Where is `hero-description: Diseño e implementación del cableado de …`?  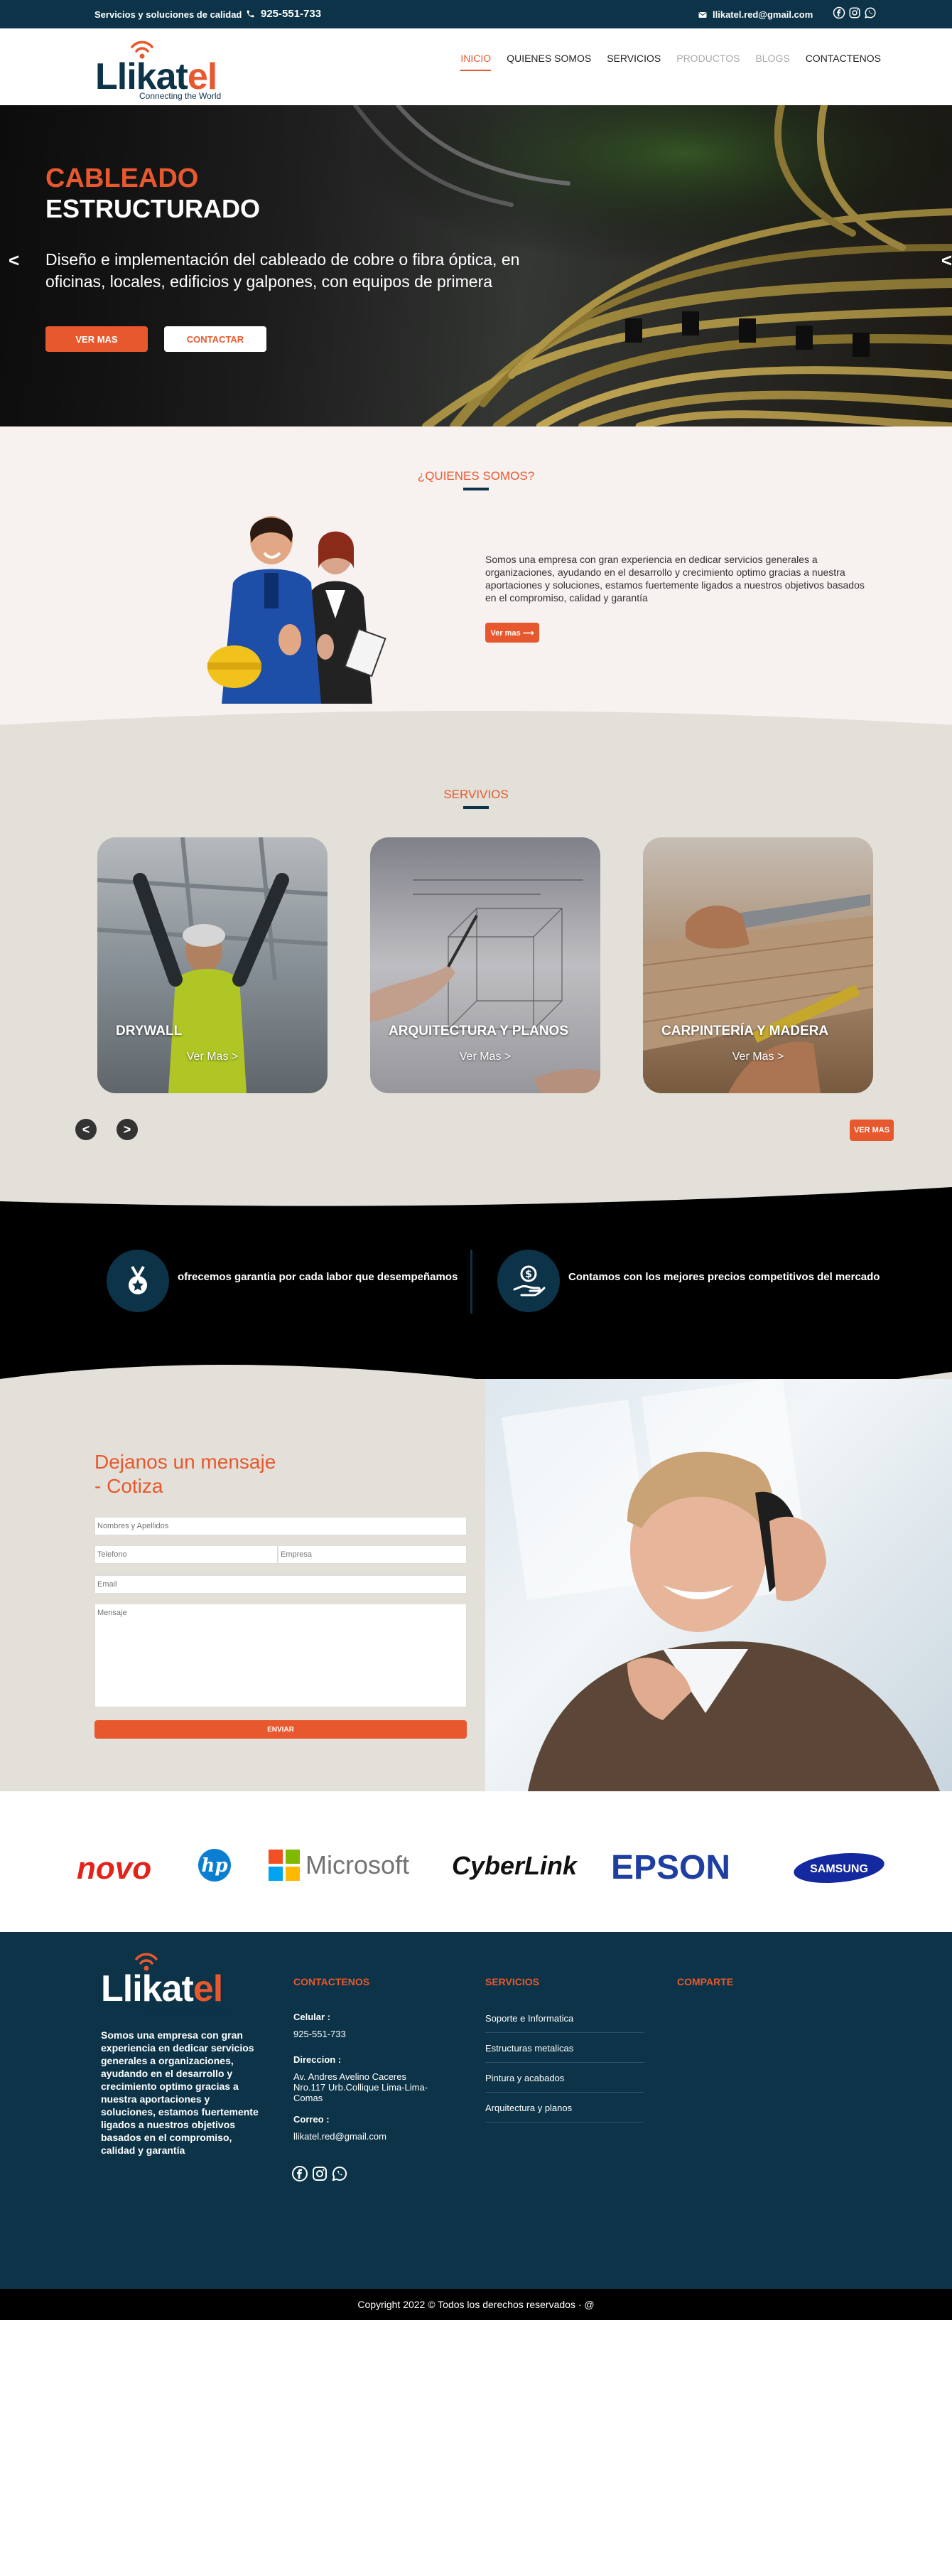
hero-description: Diseño e implementación del cableado de … is located at coordinates (282, 270).